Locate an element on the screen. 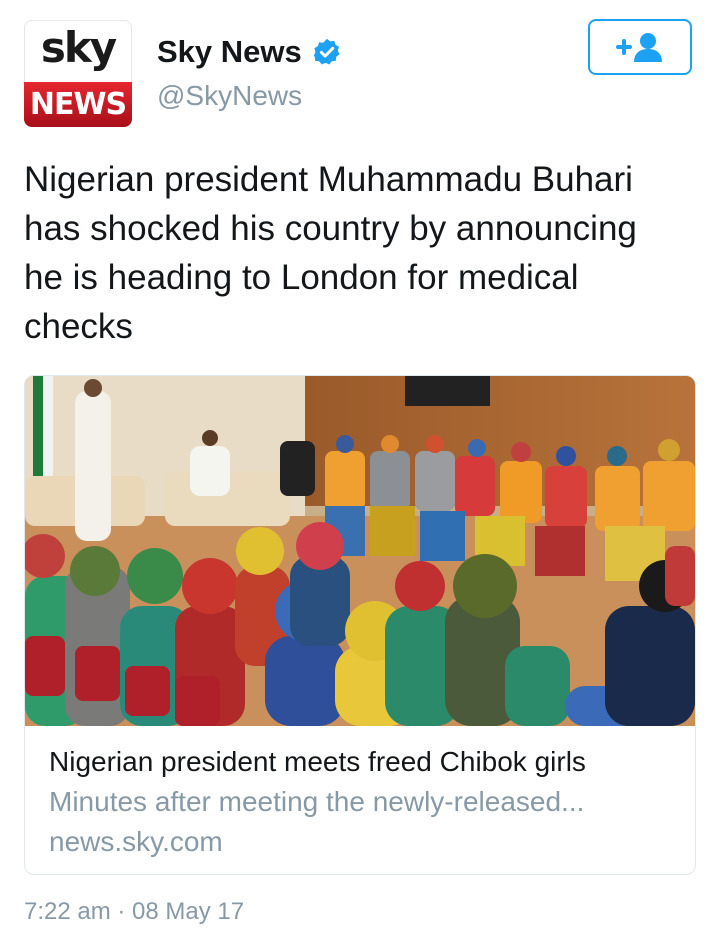 The height and width of the screenshot is (930, 720). display-name-row: Sky News is located at coordinates (249, 52).